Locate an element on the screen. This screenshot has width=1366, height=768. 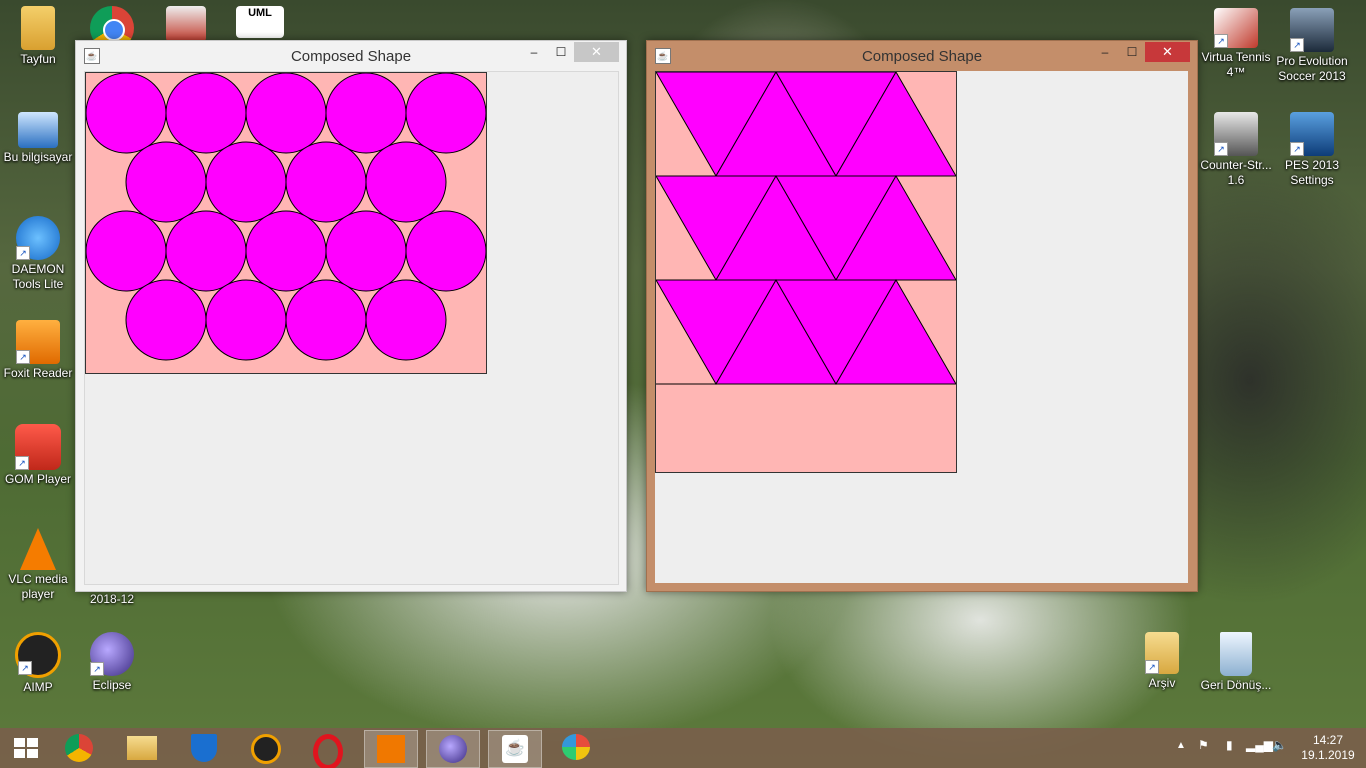
desktop-icon-virtua-tennis: ↗ Virtua Tennis 4™ is located at coordinates (1236, 44).